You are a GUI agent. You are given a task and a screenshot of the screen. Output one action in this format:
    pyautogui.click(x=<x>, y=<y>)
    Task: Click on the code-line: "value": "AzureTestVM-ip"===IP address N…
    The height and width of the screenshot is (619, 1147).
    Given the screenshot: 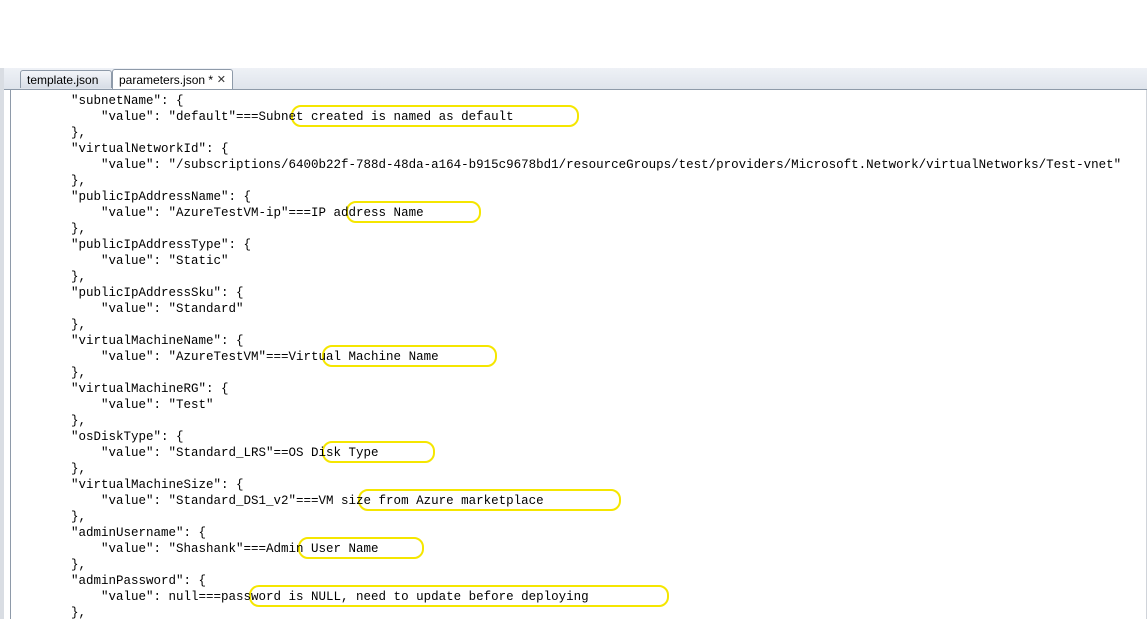 What is the action you would take?
    pyautogui.click(x=217, y=213)
    